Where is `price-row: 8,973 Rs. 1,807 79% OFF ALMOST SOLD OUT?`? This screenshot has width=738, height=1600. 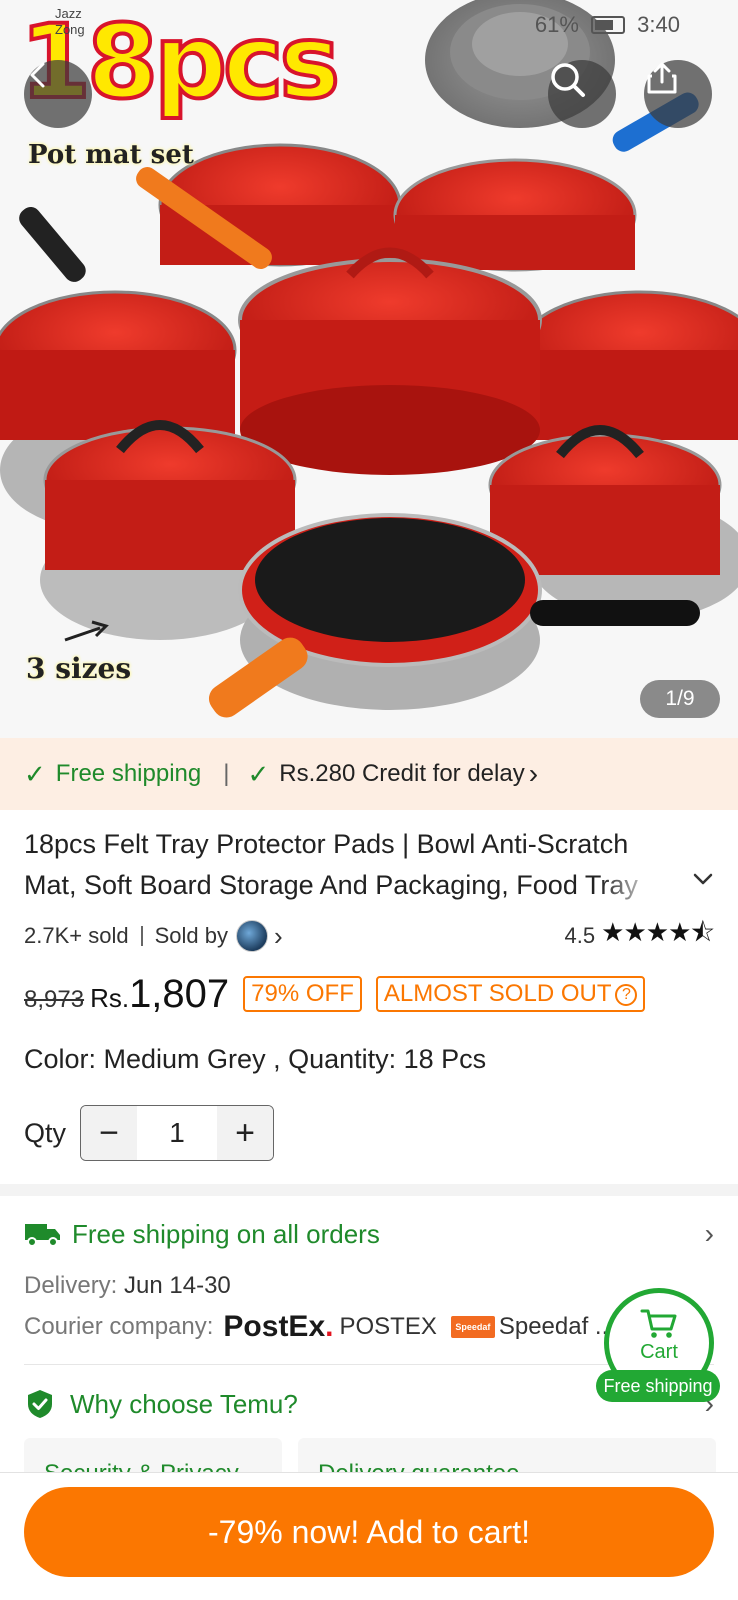 price-row: 8,973 Rs. 1,807 79% OFF ALMOST SOLD OUT? is located at coordinates (374, 998).